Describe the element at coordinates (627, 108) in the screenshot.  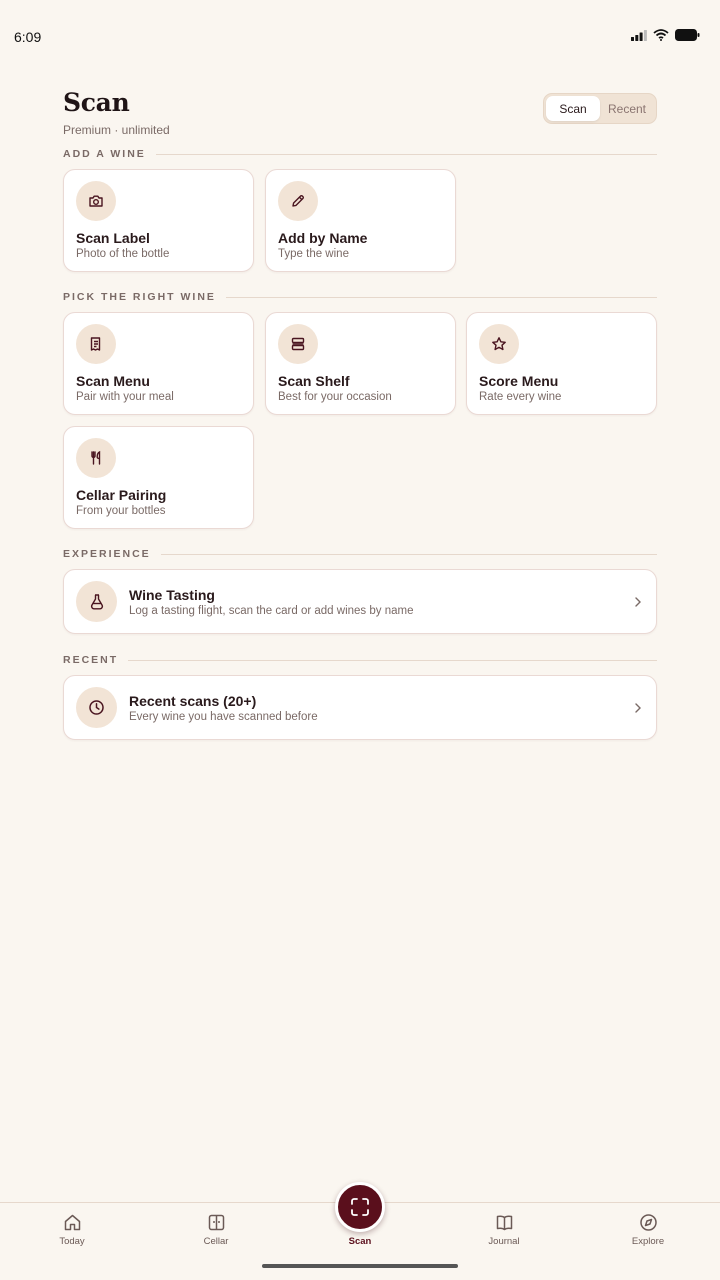
I see `segment-recent: Recent` at that location.